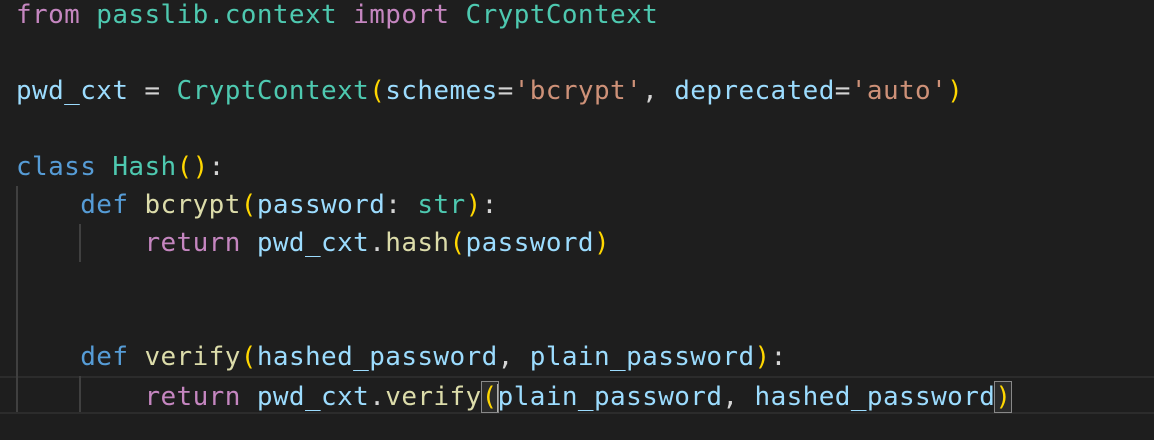 The height and width of the screenshot is (440, 1154). Describe the element at coordinates (217, 15) in the screenshot. I see `code-token: passlib.context` at that location.